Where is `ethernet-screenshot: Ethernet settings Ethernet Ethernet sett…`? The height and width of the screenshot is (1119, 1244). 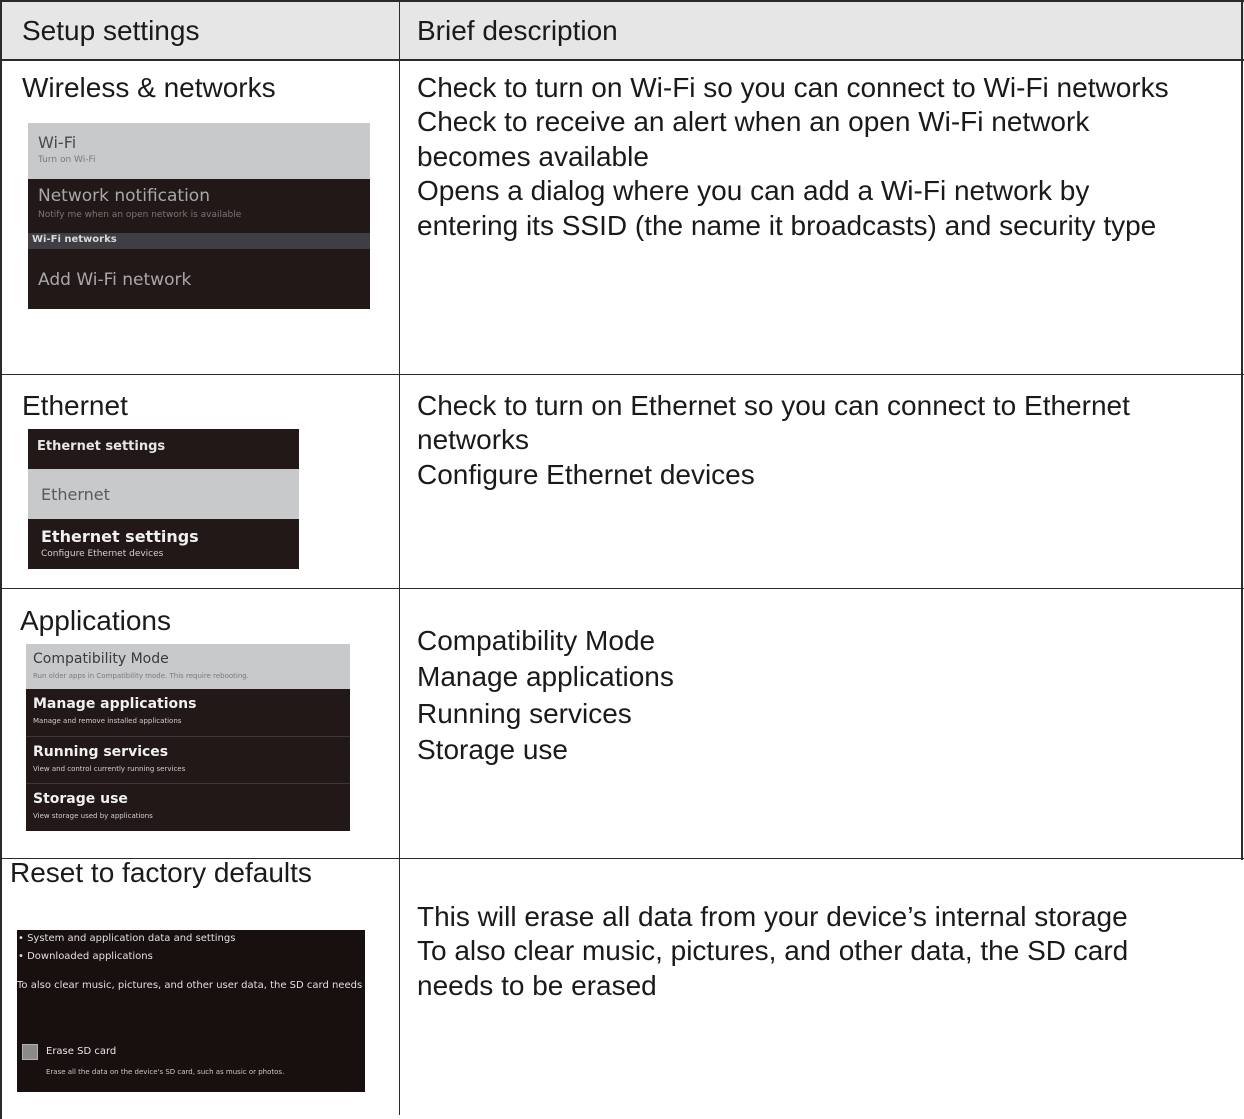 ethernet-screenshot: Ethernet settings Ethernet Ethernet sett… is located at coordinates (163, 499).